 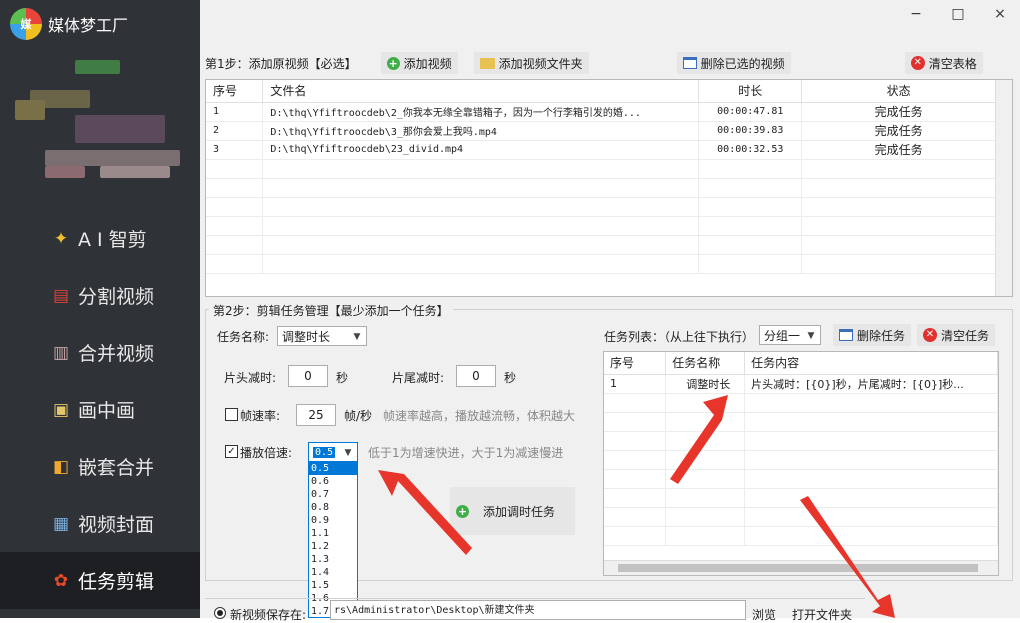 What do you see at coordinates (112, 240) in the screenshot?
I see `nav-label: A I 智剪` at bounding box center [112, 240].